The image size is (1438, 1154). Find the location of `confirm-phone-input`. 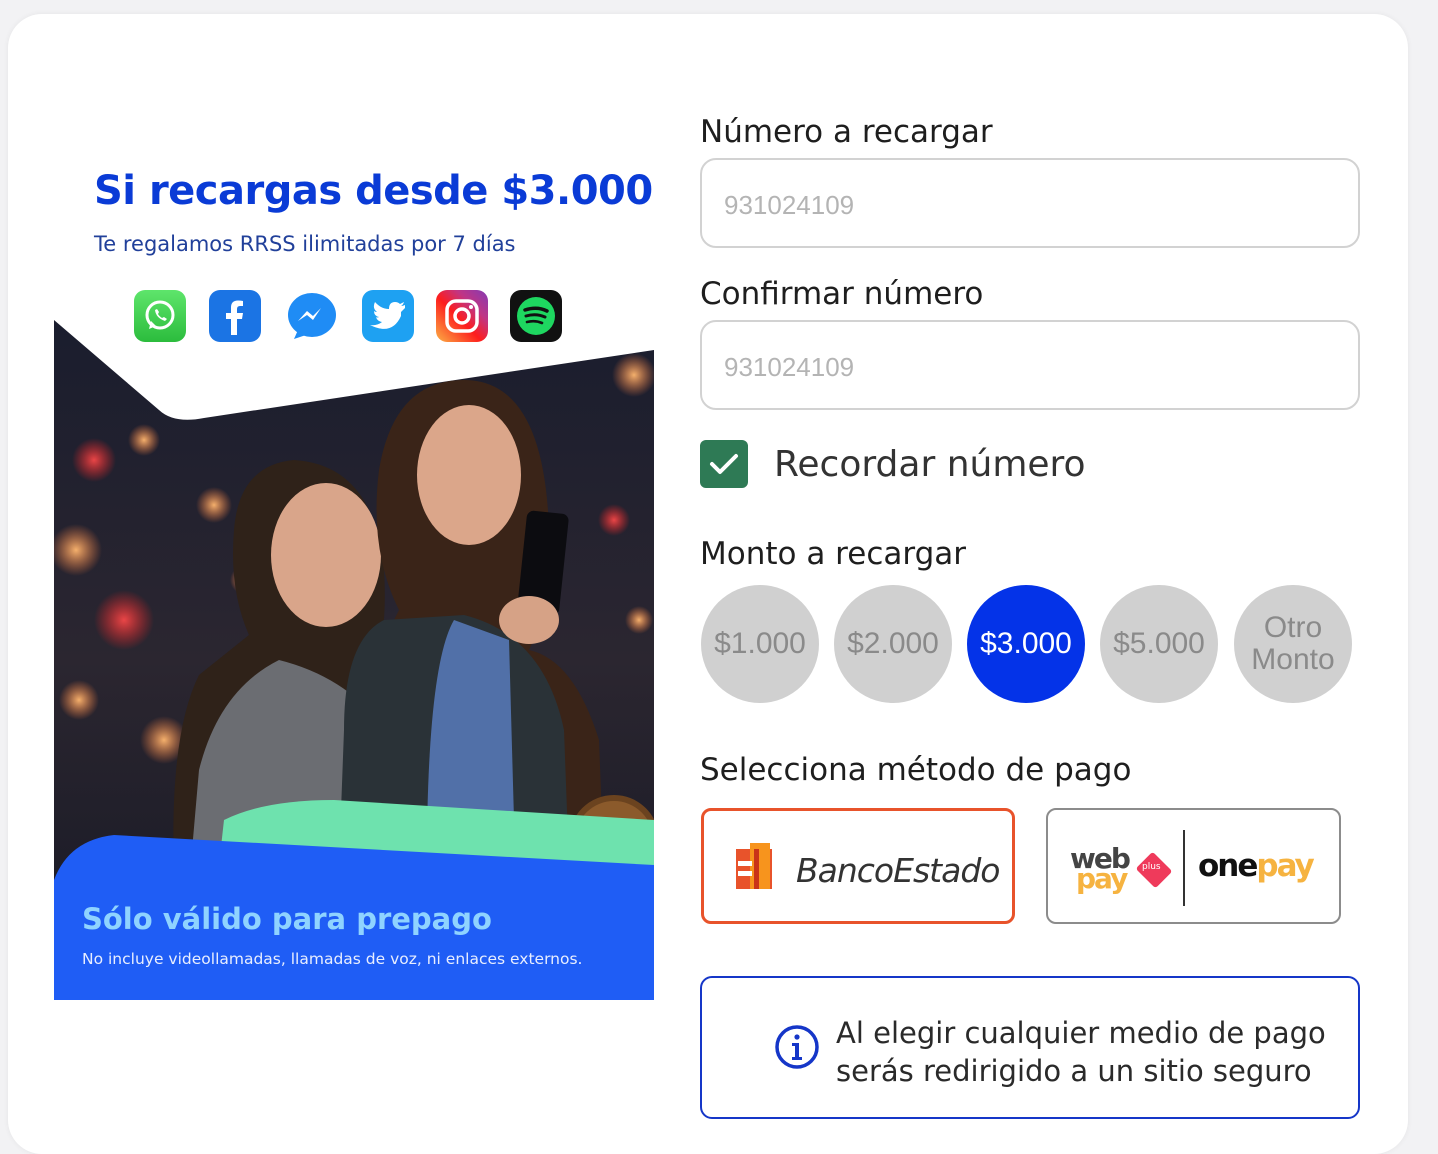

confirm-phone-input is located at coordinates (1024, 367).